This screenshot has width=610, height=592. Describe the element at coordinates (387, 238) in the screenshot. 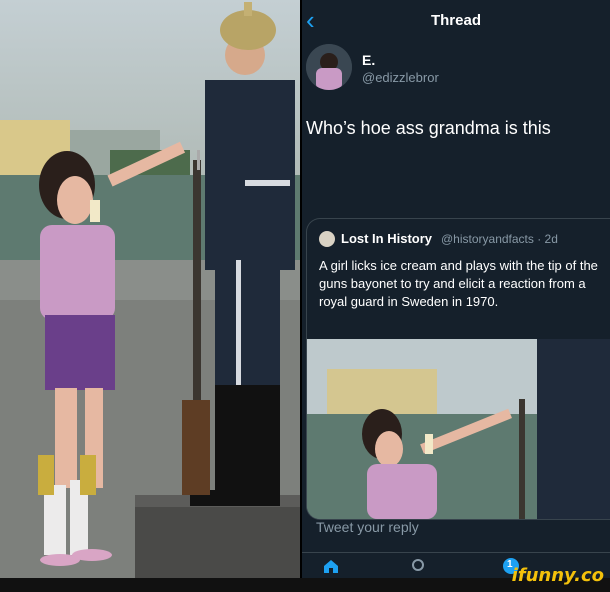

I see `quoted-author-name: Lost In History` at that location.